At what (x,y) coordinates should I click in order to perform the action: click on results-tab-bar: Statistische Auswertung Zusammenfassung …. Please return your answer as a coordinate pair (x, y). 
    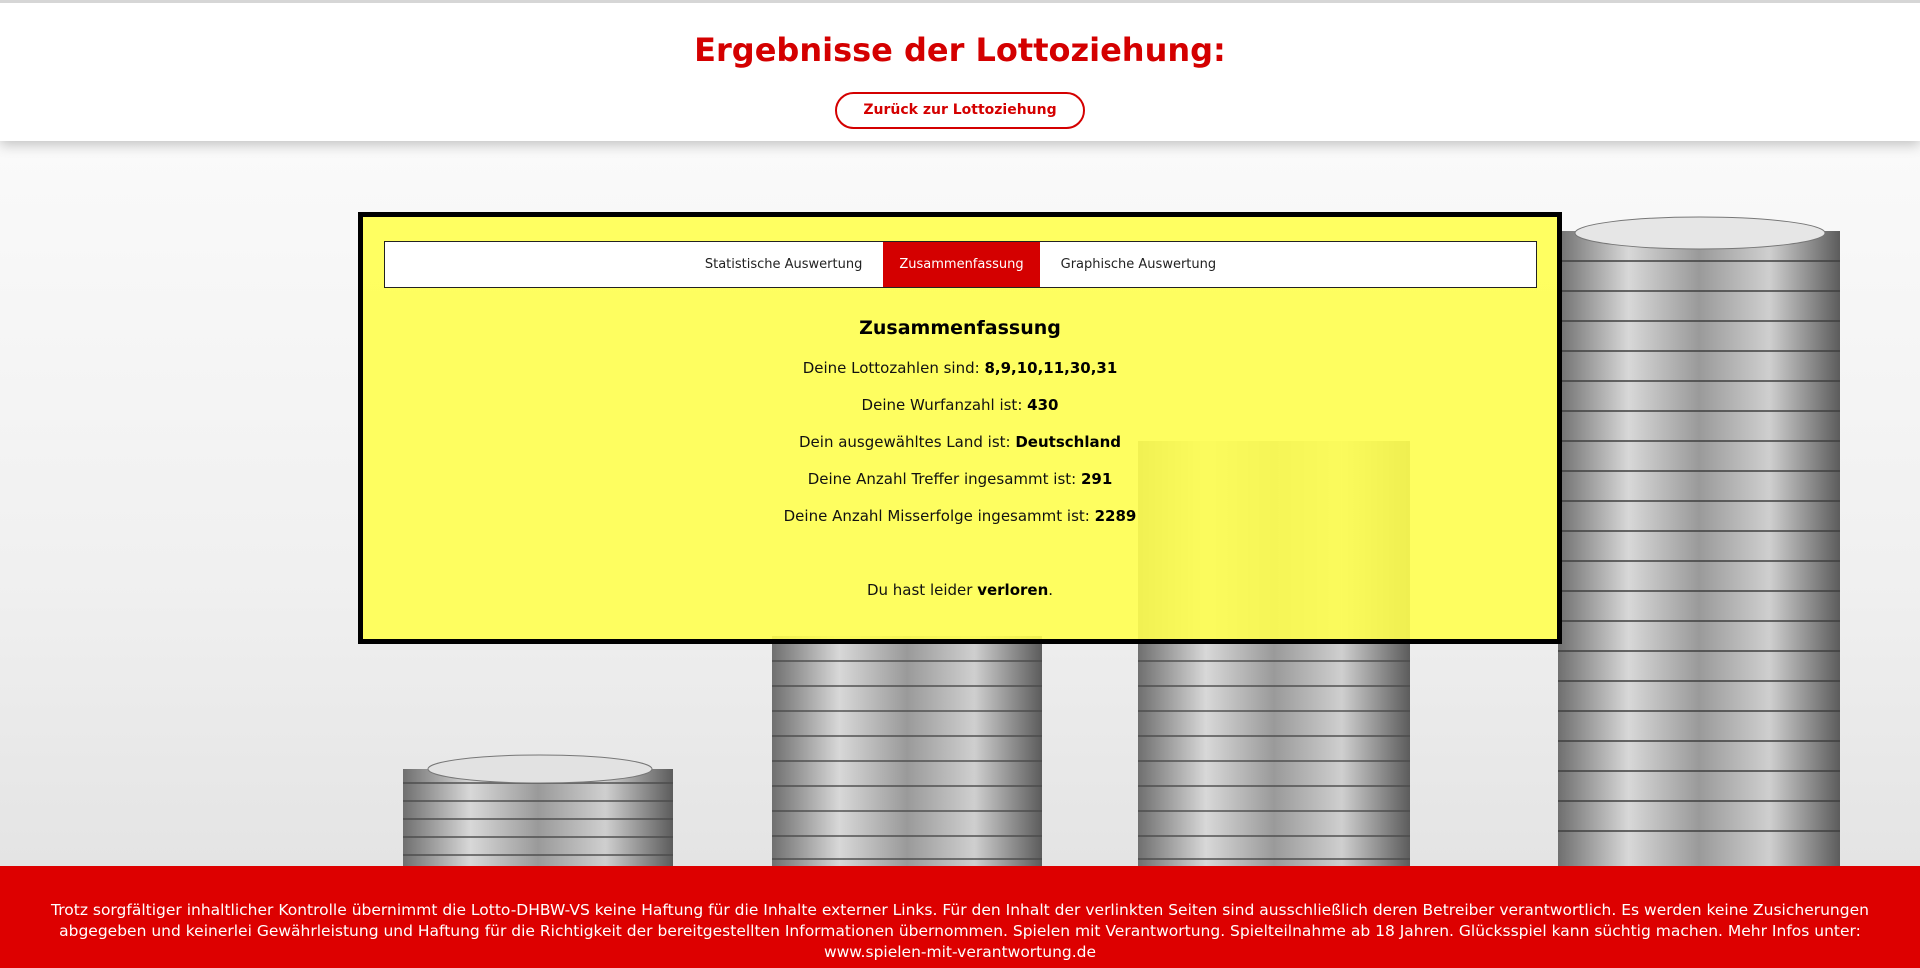
    Looking at the image, I should click on (960, 264).